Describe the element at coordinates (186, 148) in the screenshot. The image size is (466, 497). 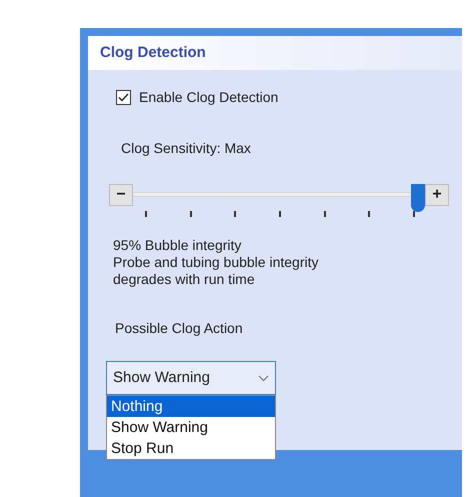
I see `sensitivity-label: Clog Sensitivity: Max` at that location.